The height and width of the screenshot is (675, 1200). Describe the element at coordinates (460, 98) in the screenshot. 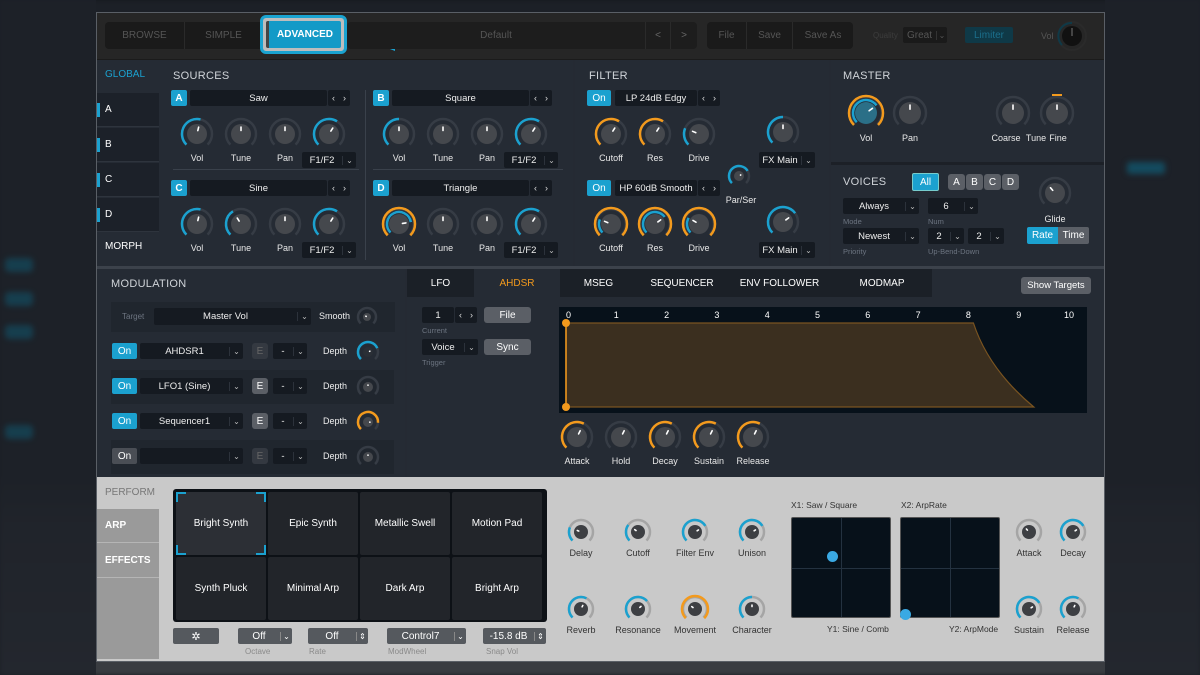

I see `waveform-select: Square` at that location.